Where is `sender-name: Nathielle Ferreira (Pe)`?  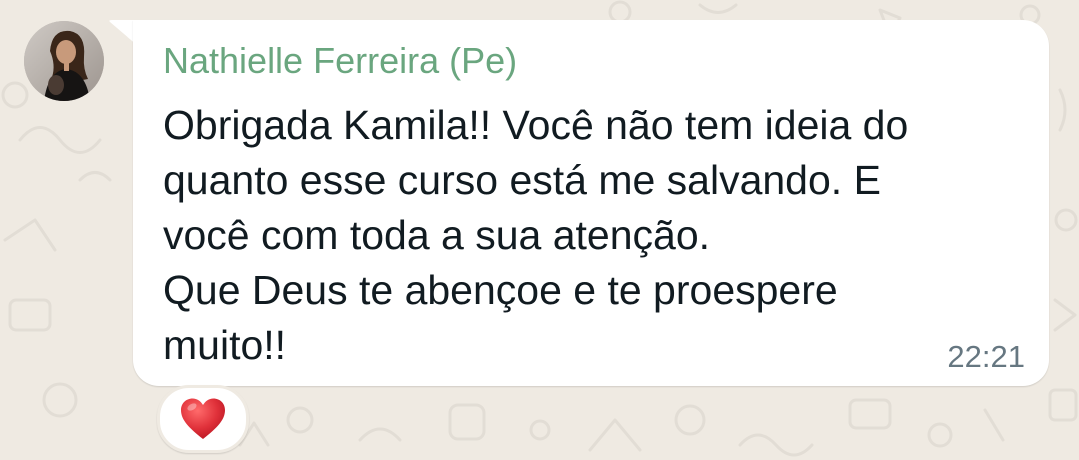 sender-name: Nathielle Ferreira (Pe) is located at coordinates (340, 61).